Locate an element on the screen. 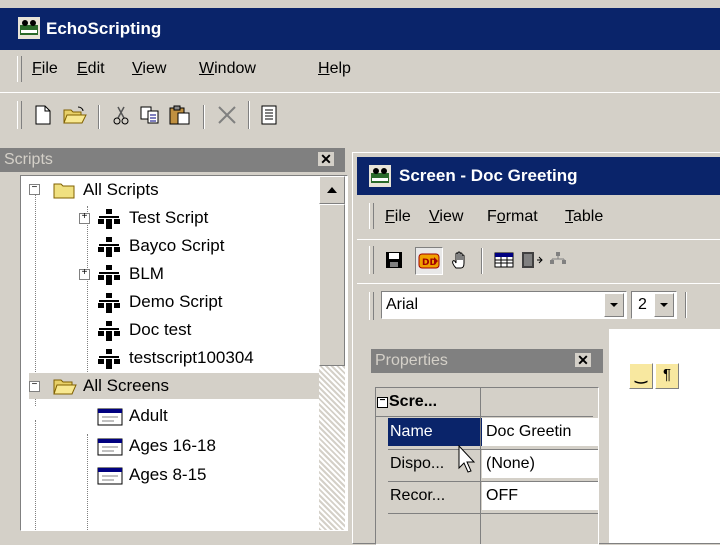  font-family-select: Arial is located at coordinates (504, 305).